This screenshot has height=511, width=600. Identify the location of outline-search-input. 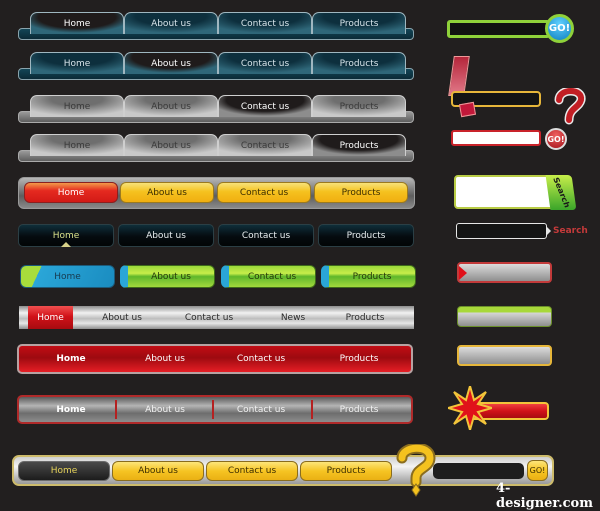
(501, 231).